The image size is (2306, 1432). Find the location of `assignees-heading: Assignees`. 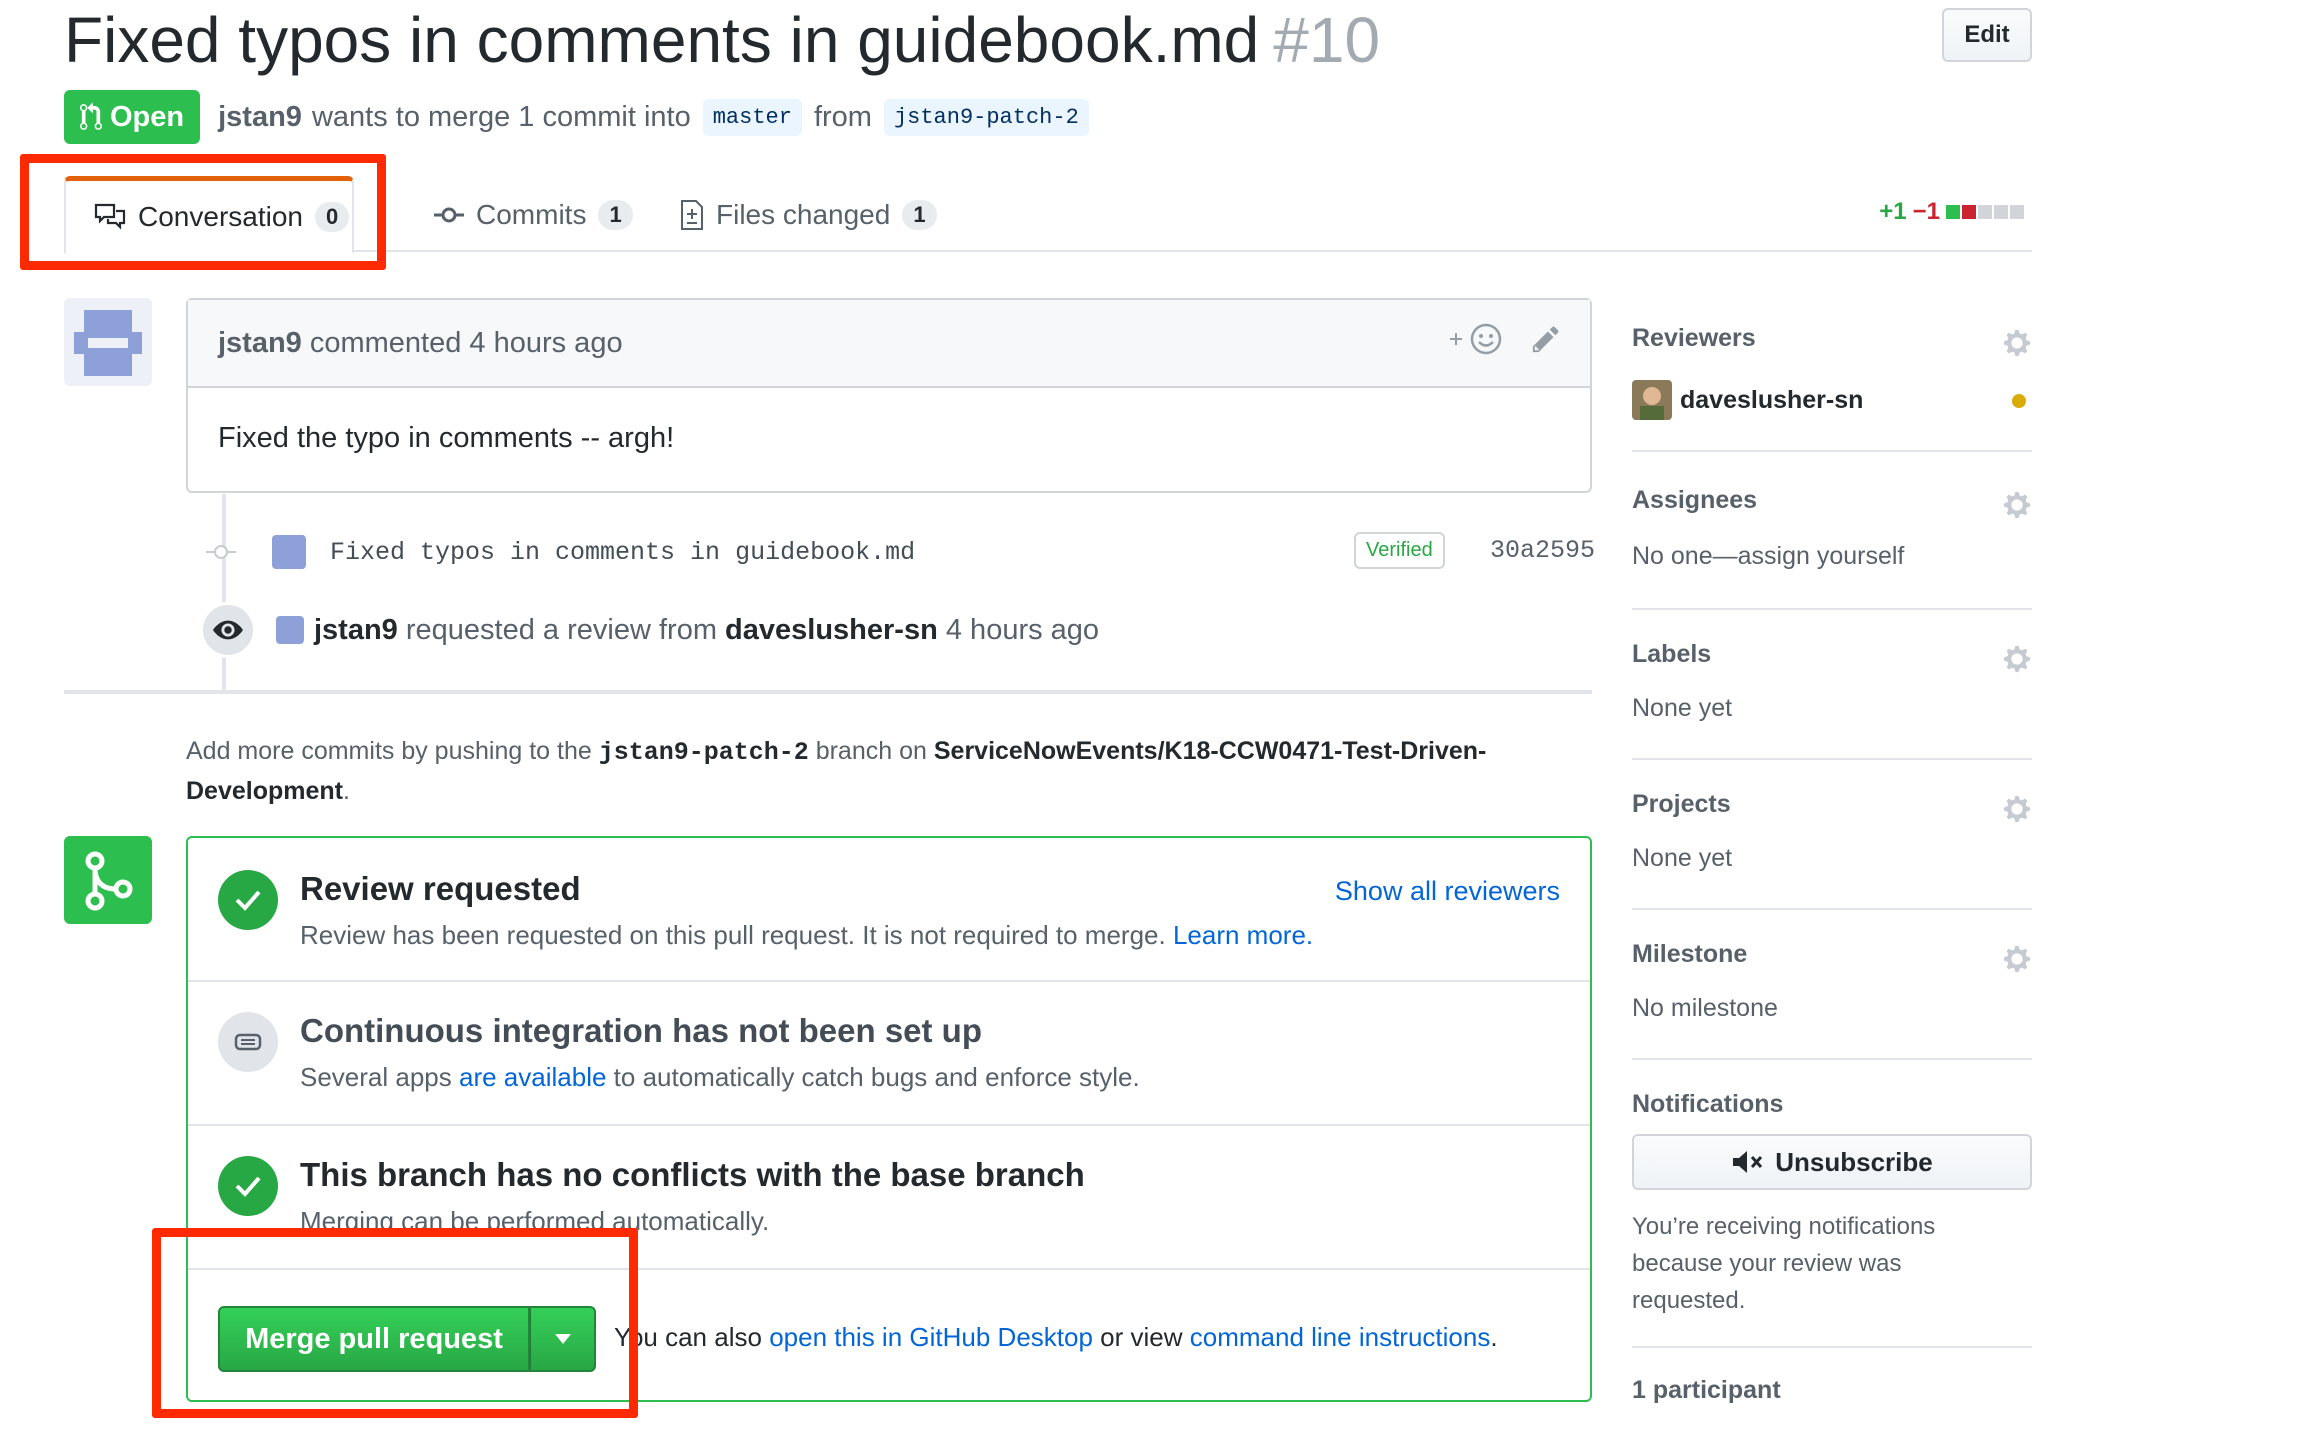

assignees-heading: Assignees is located at coordinates (1694, 500).